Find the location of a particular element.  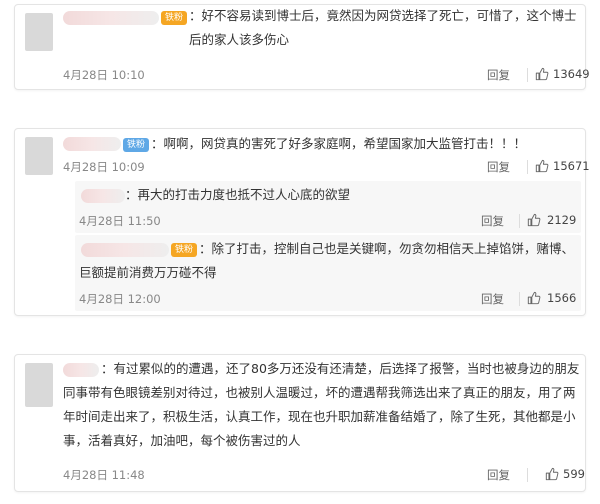

like-count: 15671 is located at coordinates (571, 166).